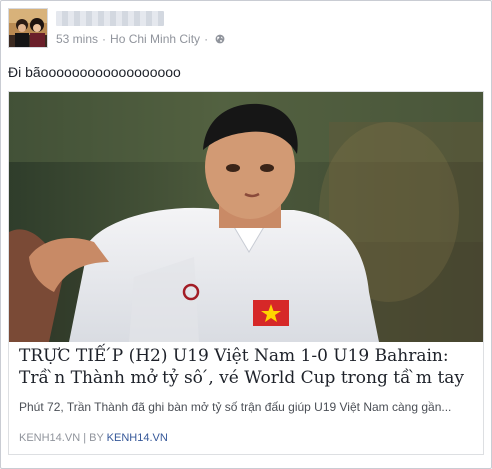 Image resolution: width=492 pixels, height=469 pixels. I want to click on post-meta: 53 mins · Ho Chi Minh City ·, so click(140, 39).